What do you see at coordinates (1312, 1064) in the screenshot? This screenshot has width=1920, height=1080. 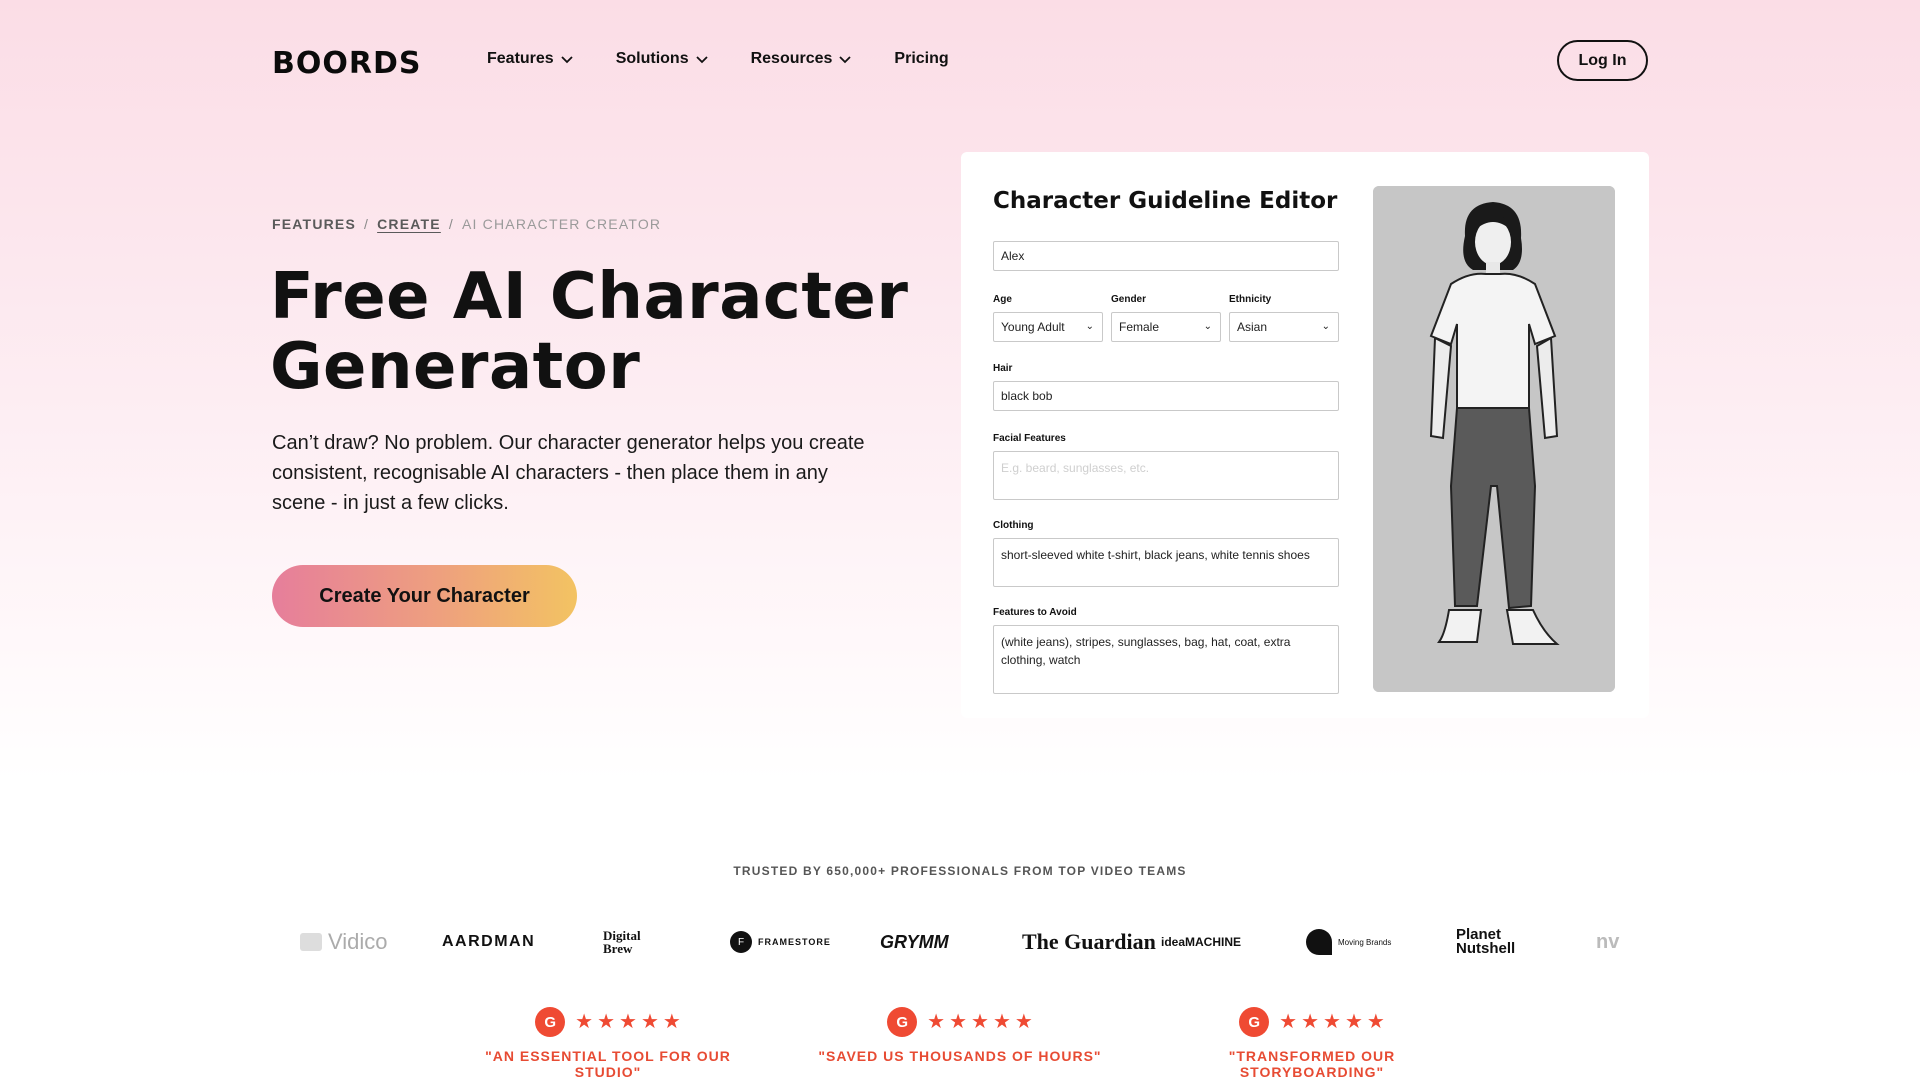 I see `review-quote: "TRANSFORMED OUR STORYBOARDING"` at bounding box center [1312, 1064].